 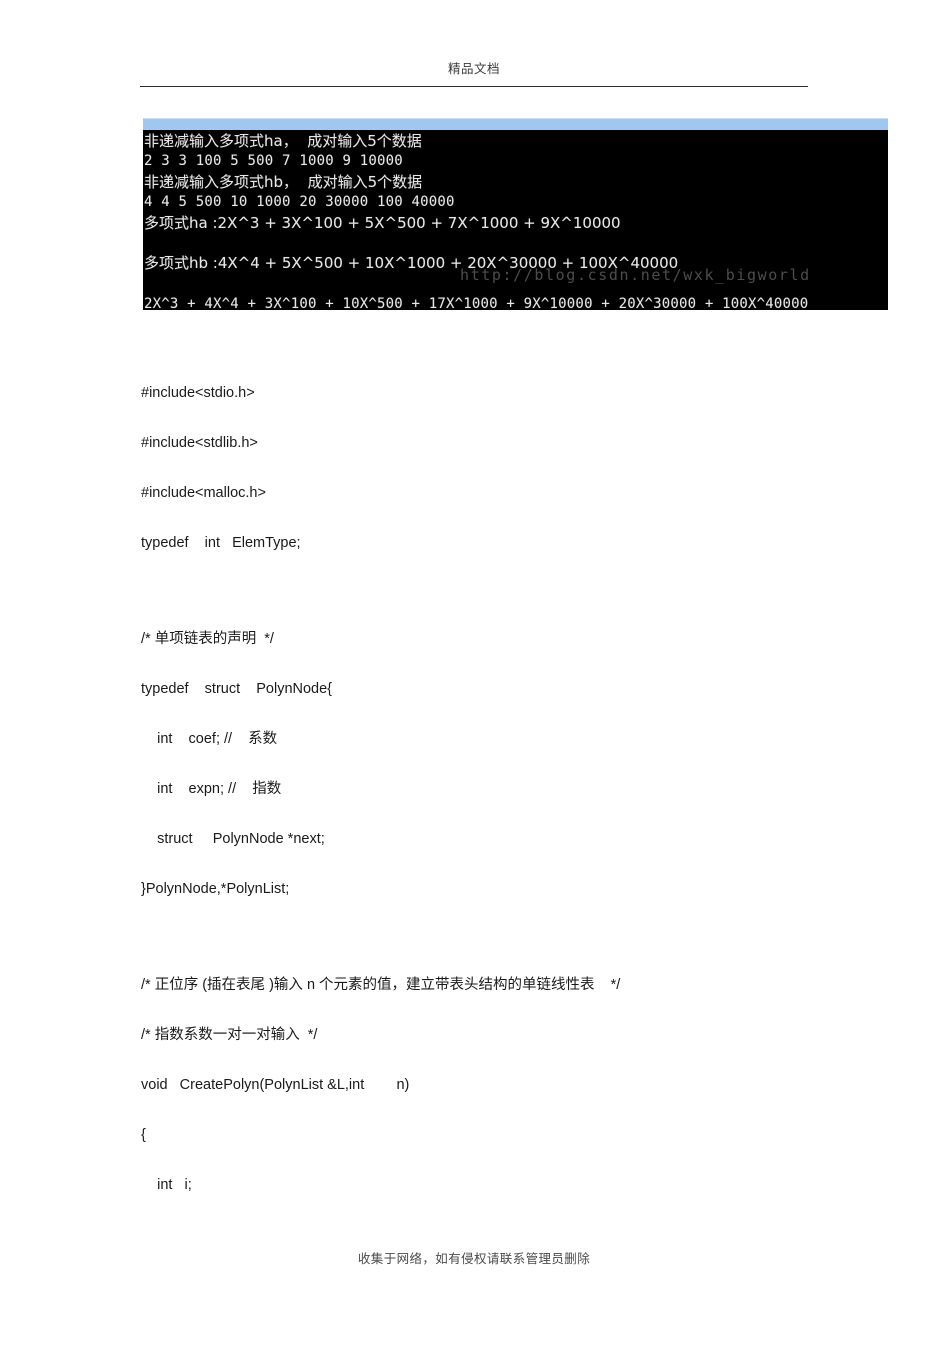 What do you see at coordinates (299, 202) in the screenshot?
I see `console-line: 4 4 5 500 10 1000 20 30000 100 40000` at bounding box center [299, 202].